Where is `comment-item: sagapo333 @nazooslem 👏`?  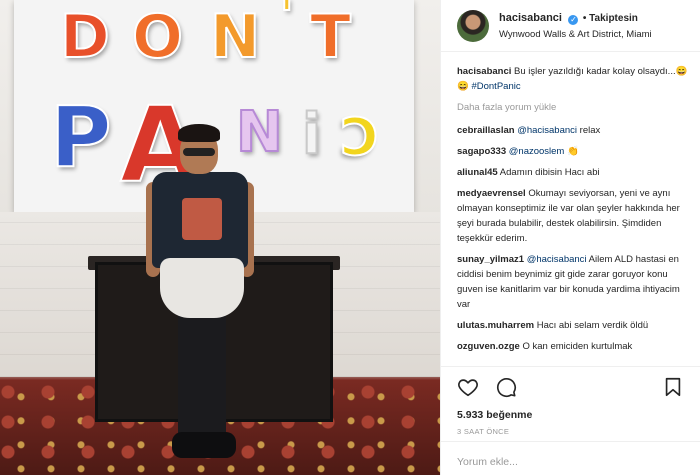
comment-item: sagapo333 @nazooslem 👏 is located at coordinates (573, 151).